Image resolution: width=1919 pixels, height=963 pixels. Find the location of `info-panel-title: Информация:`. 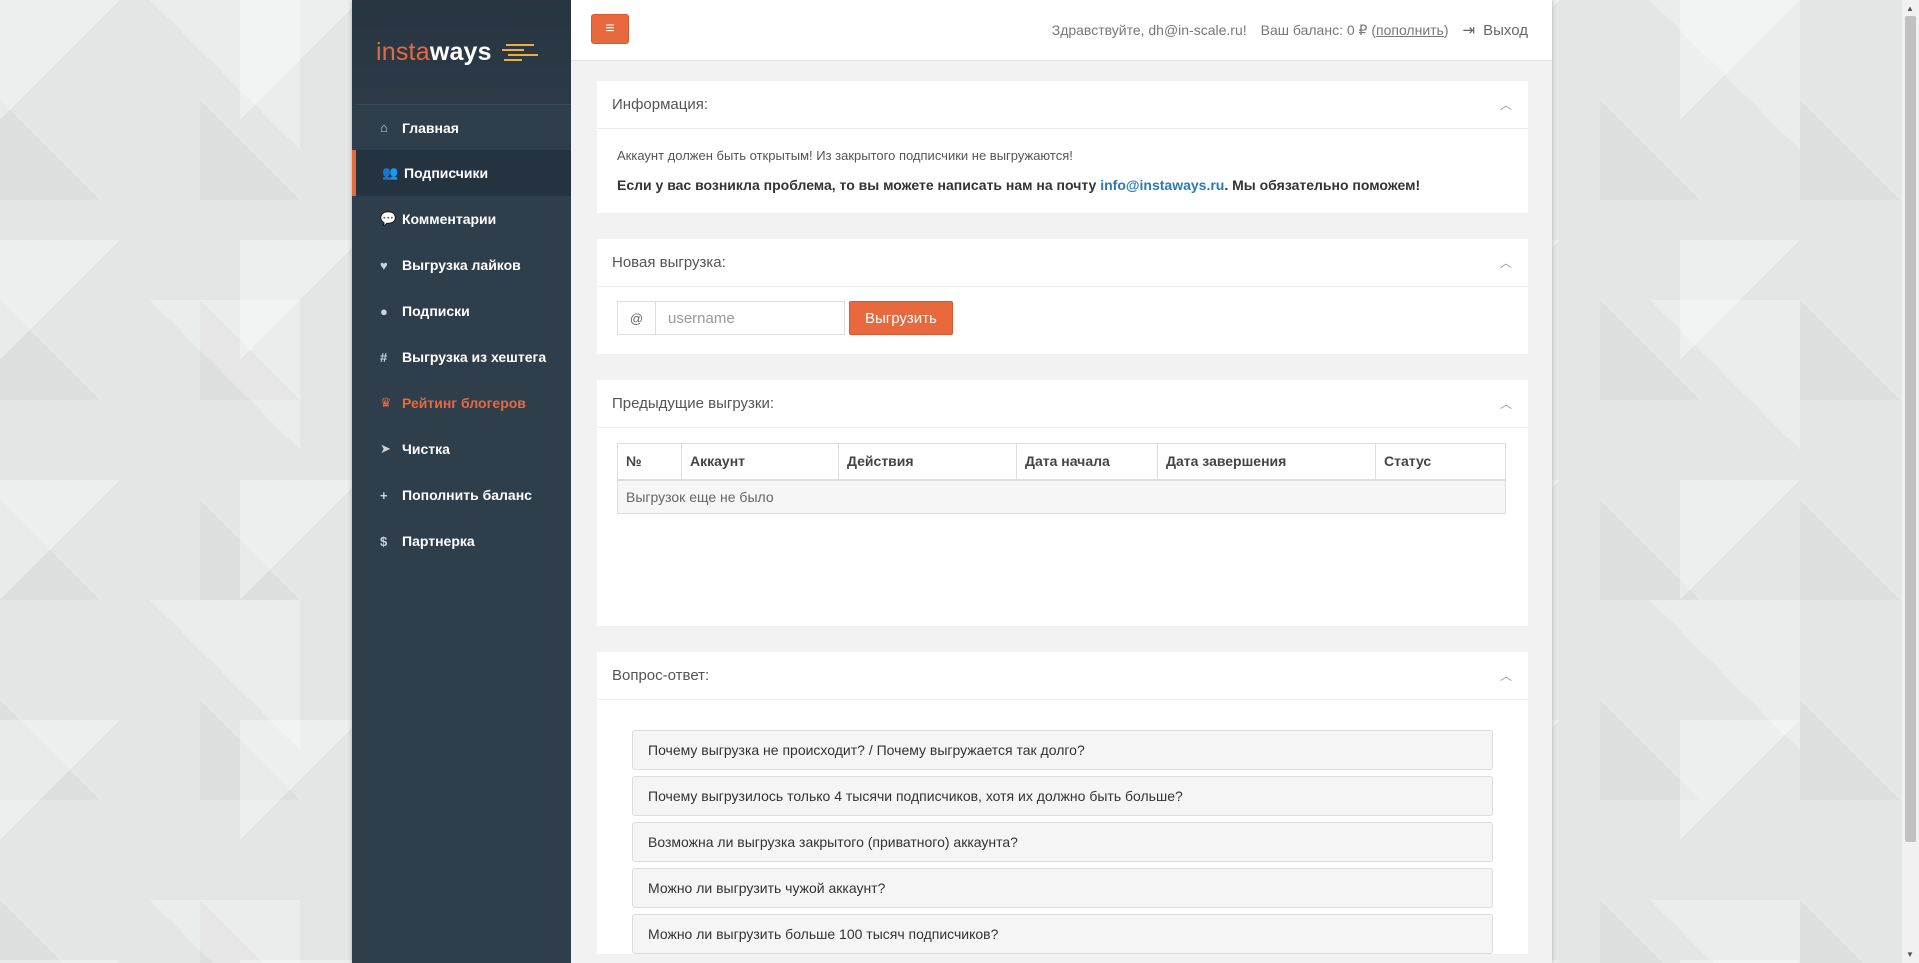

info-panel-title: Информация: is located at coordinates (660, 104).